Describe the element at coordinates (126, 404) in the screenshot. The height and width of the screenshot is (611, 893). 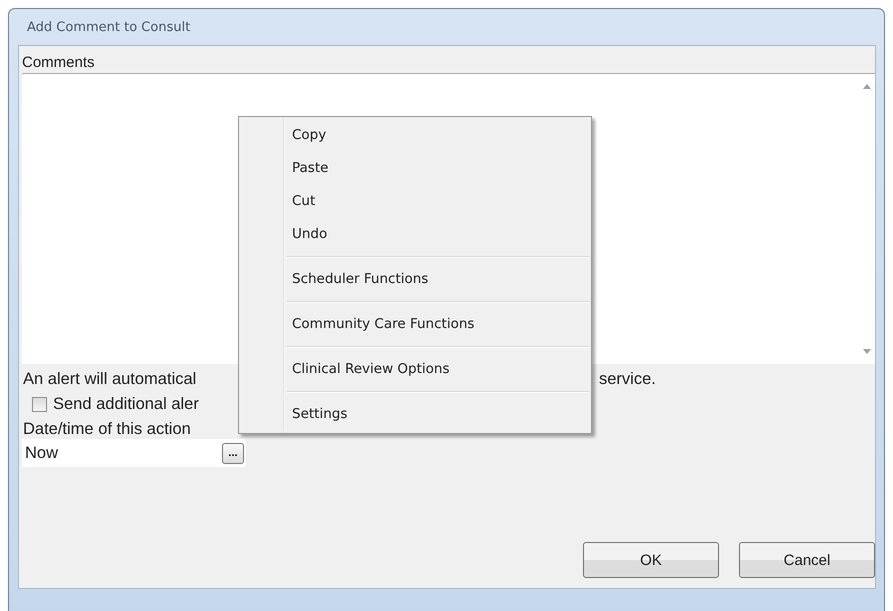
I see `additional-alert-label: Send additional aler` at that location.